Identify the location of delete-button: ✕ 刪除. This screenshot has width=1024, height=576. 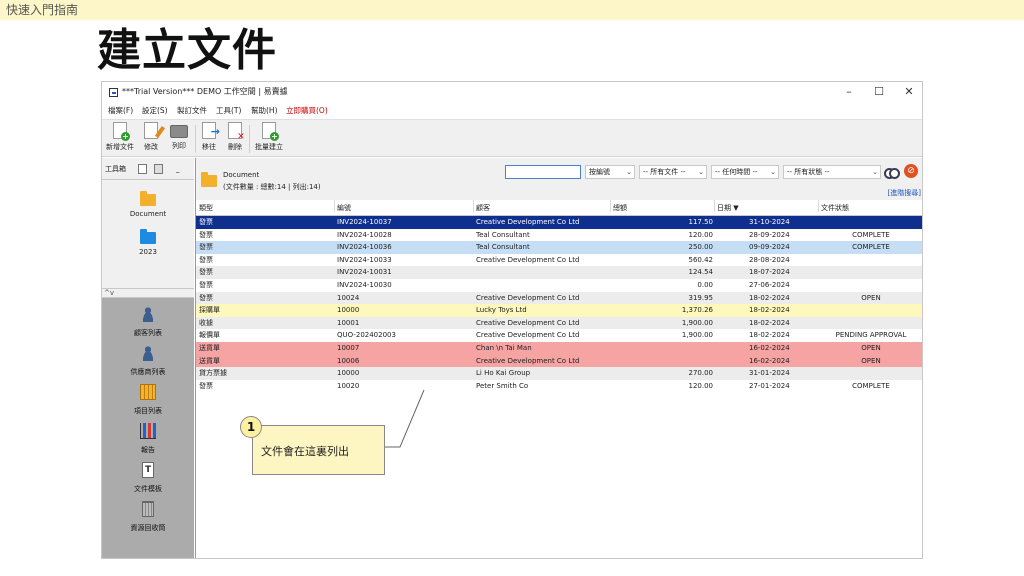
(235, 139).